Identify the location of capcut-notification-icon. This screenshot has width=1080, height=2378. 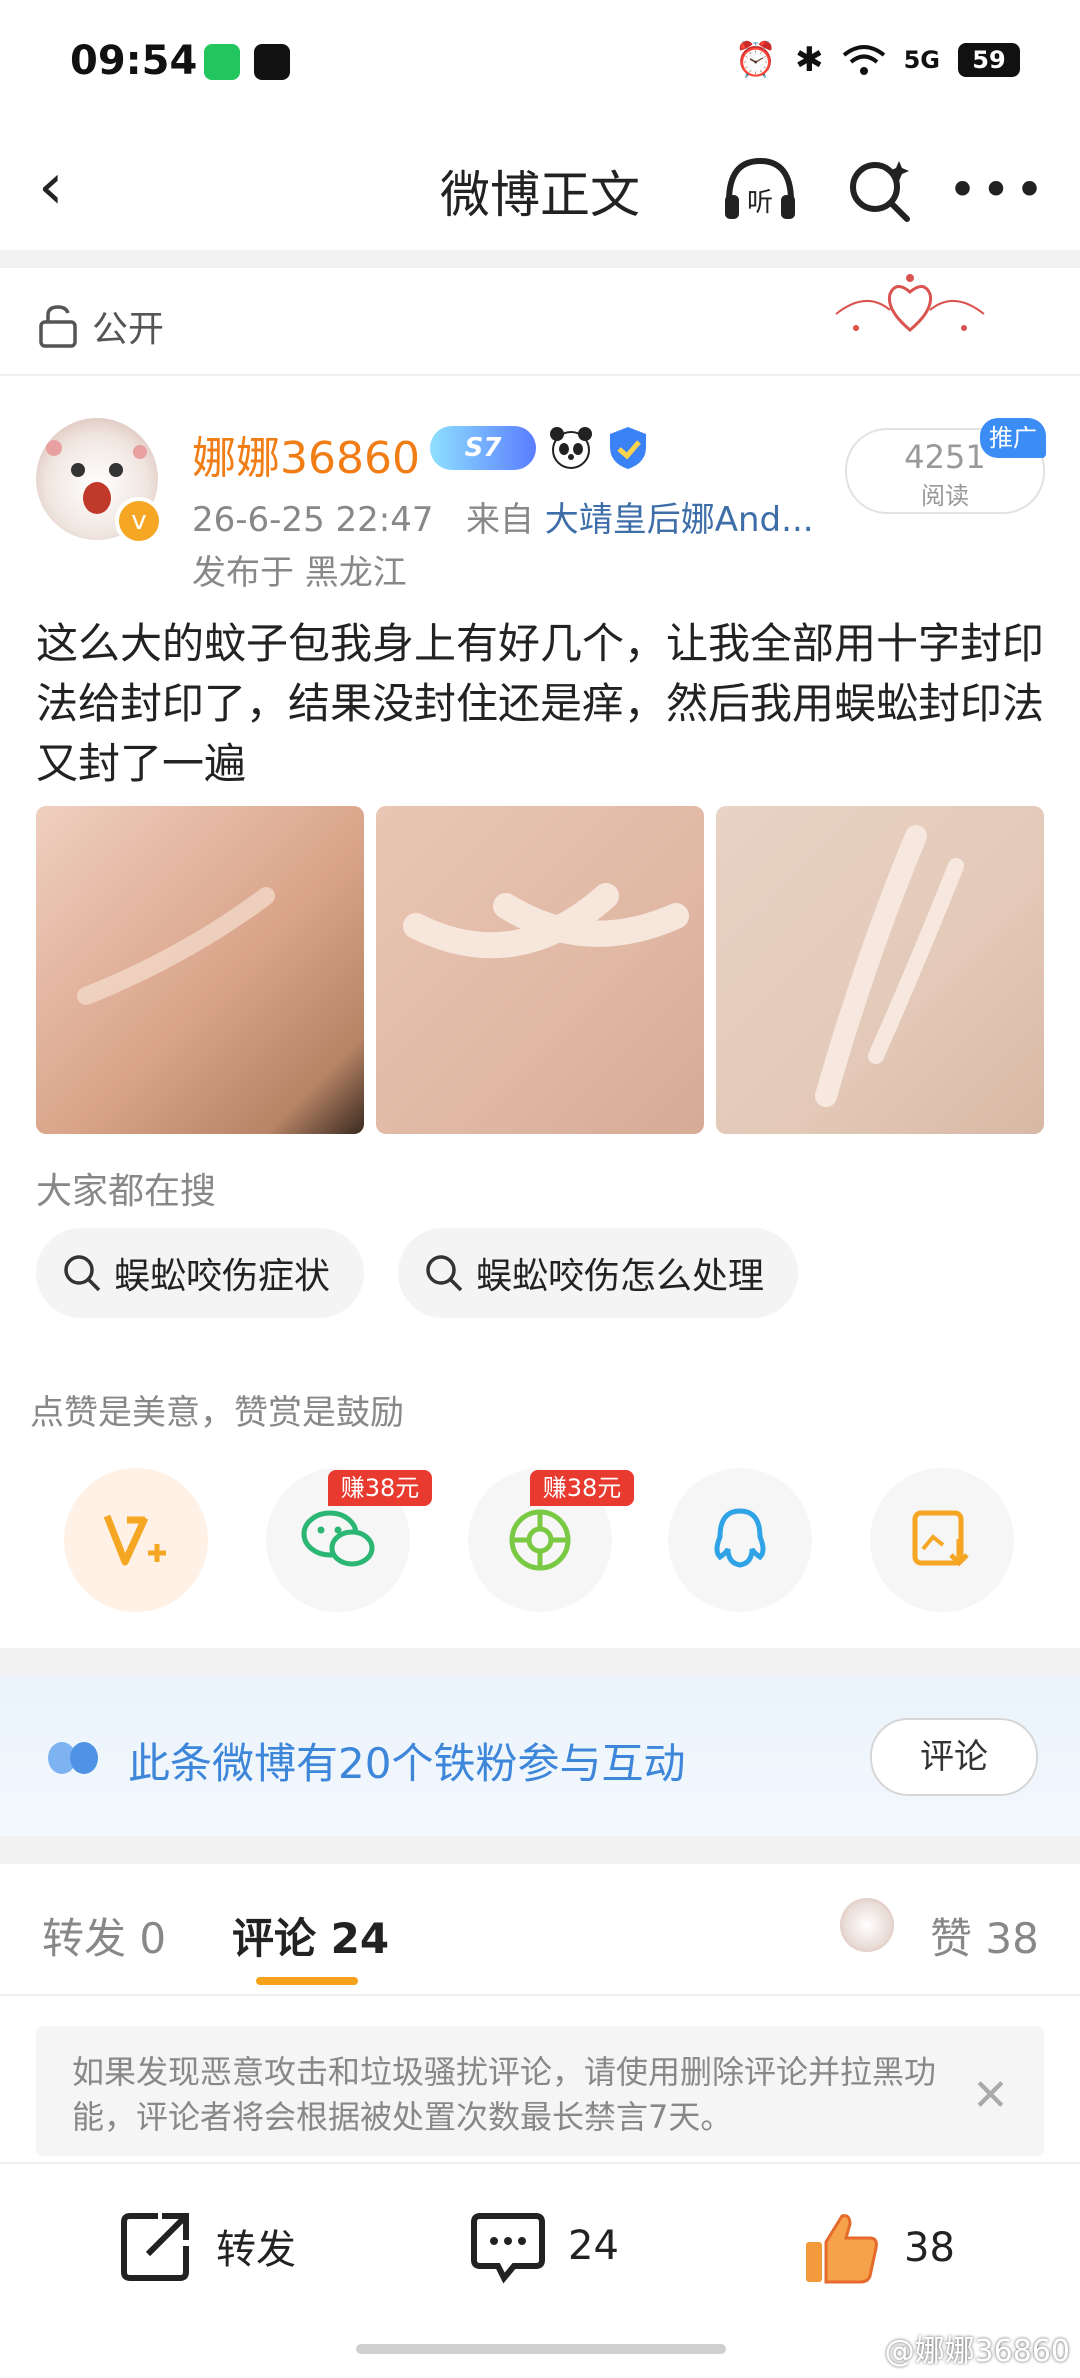
(272, 62).